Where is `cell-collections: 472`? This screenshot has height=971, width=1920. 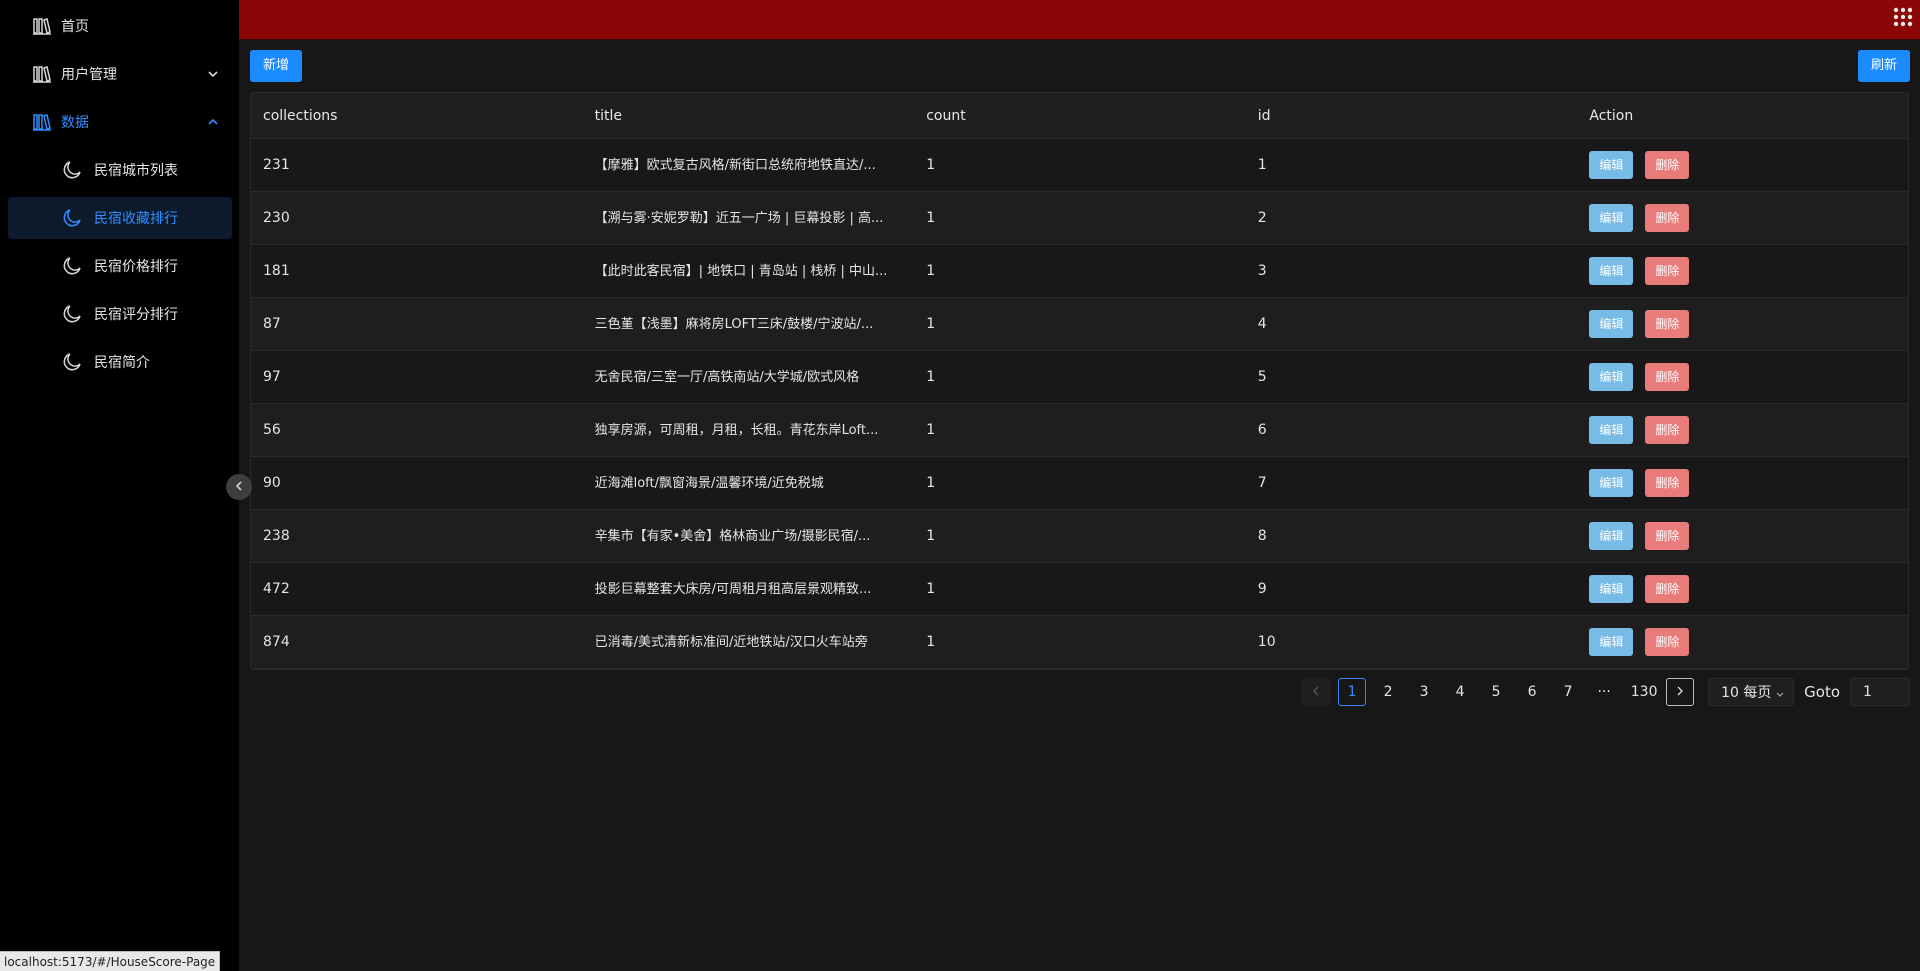 cell-collections: 472 is located at coordinates (276, 589).